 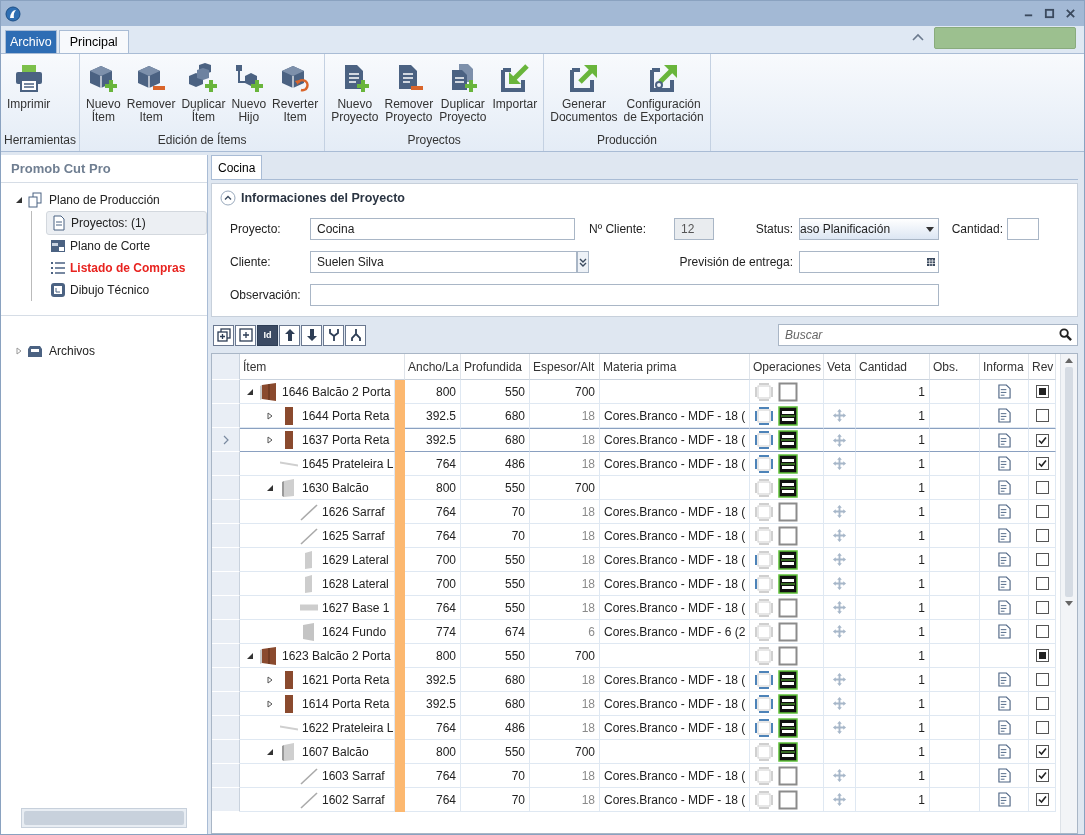 I want to click on table-row: 1614 Porta Reta 392.5 680 18 Cores.Branco - MDF - 18 ( 1, so click(x=636, y=704).